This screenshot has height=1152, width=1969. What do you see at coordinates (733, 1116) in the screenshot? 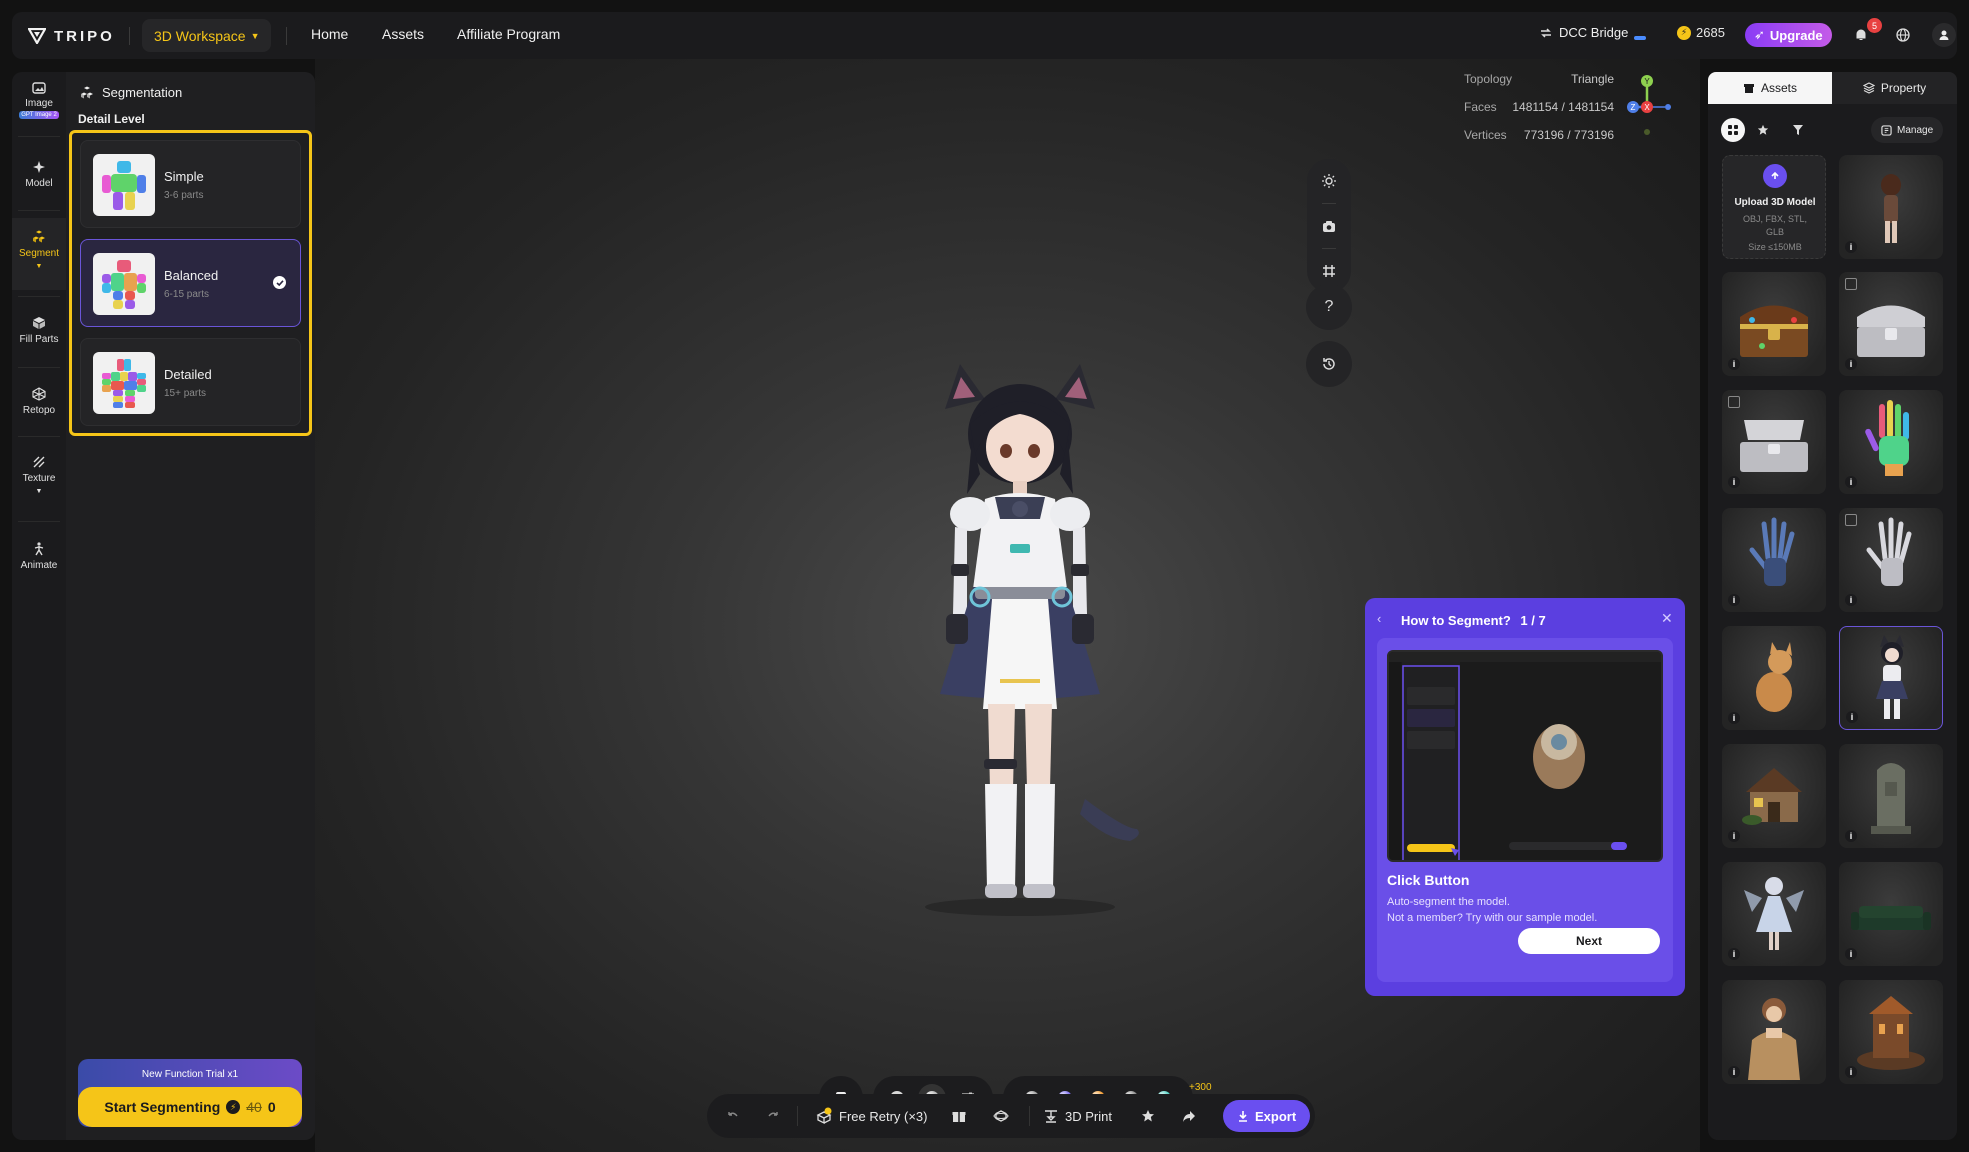
I see `undo-button` at bounding box center [733, 1116].